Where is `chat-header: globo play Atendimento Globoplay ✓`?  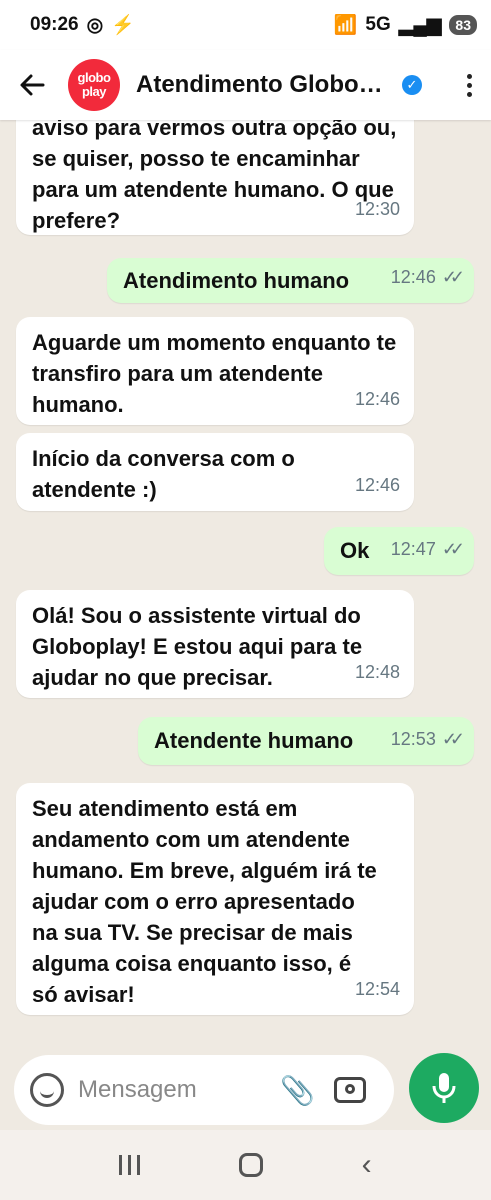
chat-header: globo play Atendimento Globoplay ✓ is located at coordinates (245, 85).